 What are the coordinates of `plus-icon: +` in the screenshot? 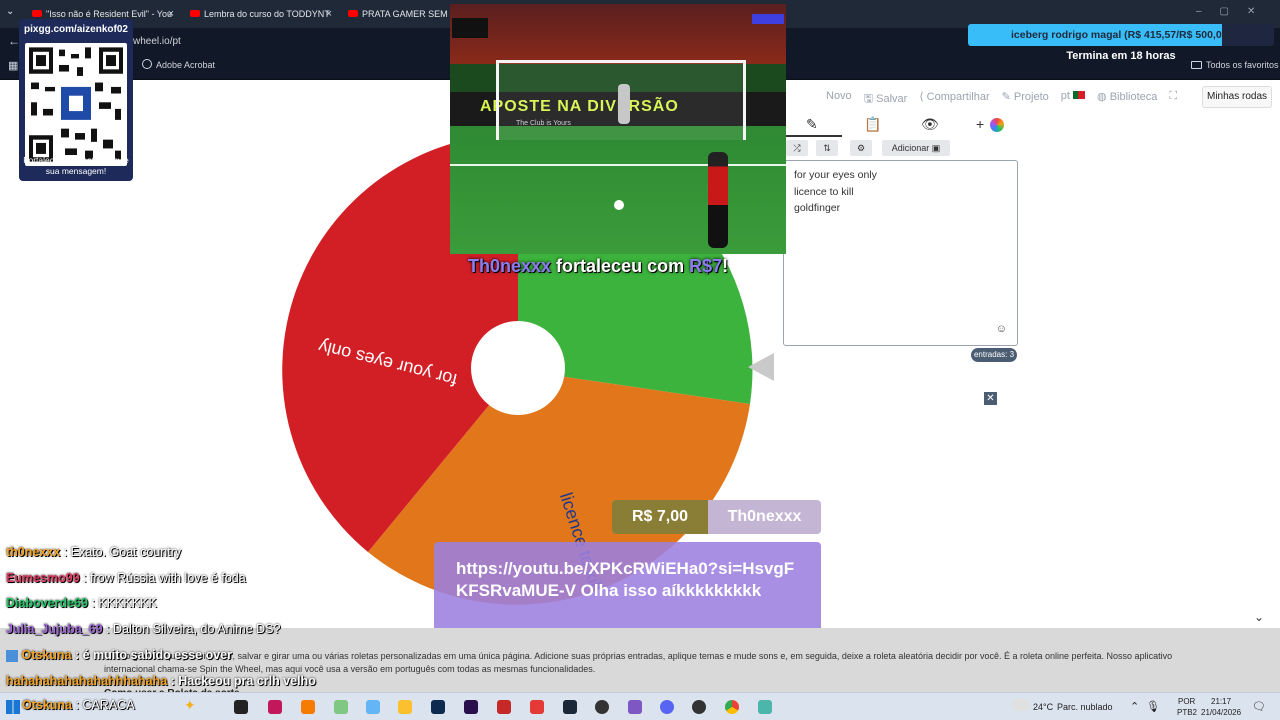 It's located at (980, 124).